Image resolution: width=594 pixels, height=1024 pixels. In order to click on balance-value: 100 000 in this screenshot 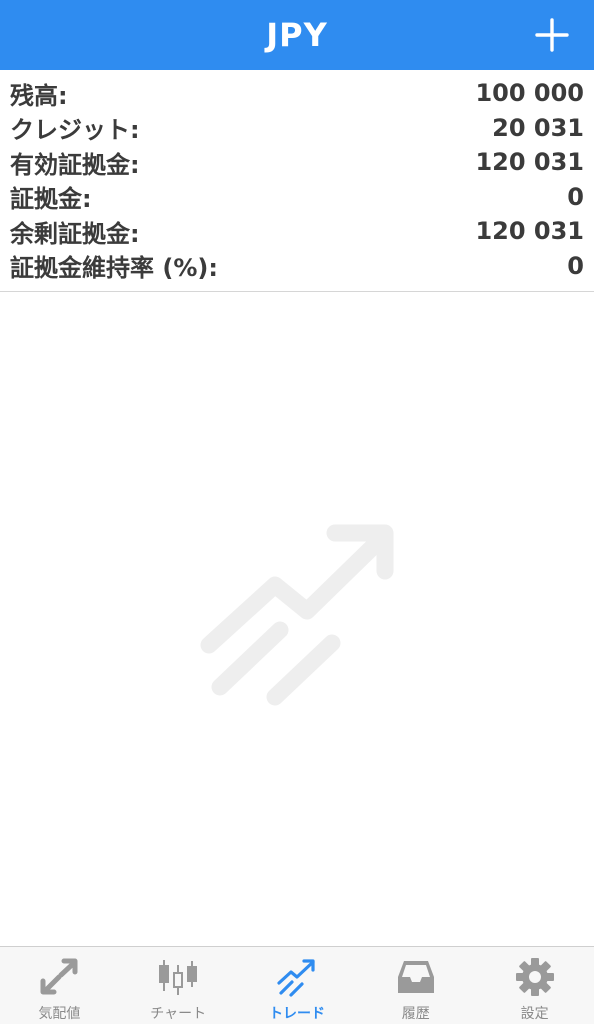, I will do `click(529, 93)`.